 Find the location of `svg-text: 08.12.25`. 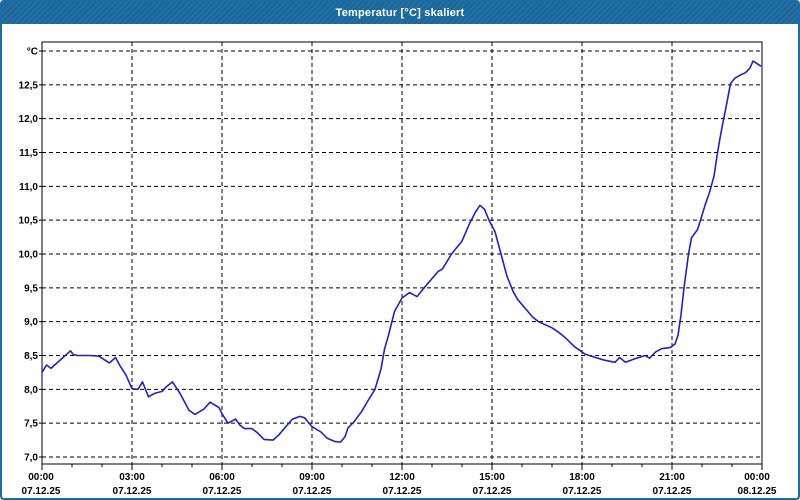

svg-text: 08.12.25 is located at coordinates (757, 491).